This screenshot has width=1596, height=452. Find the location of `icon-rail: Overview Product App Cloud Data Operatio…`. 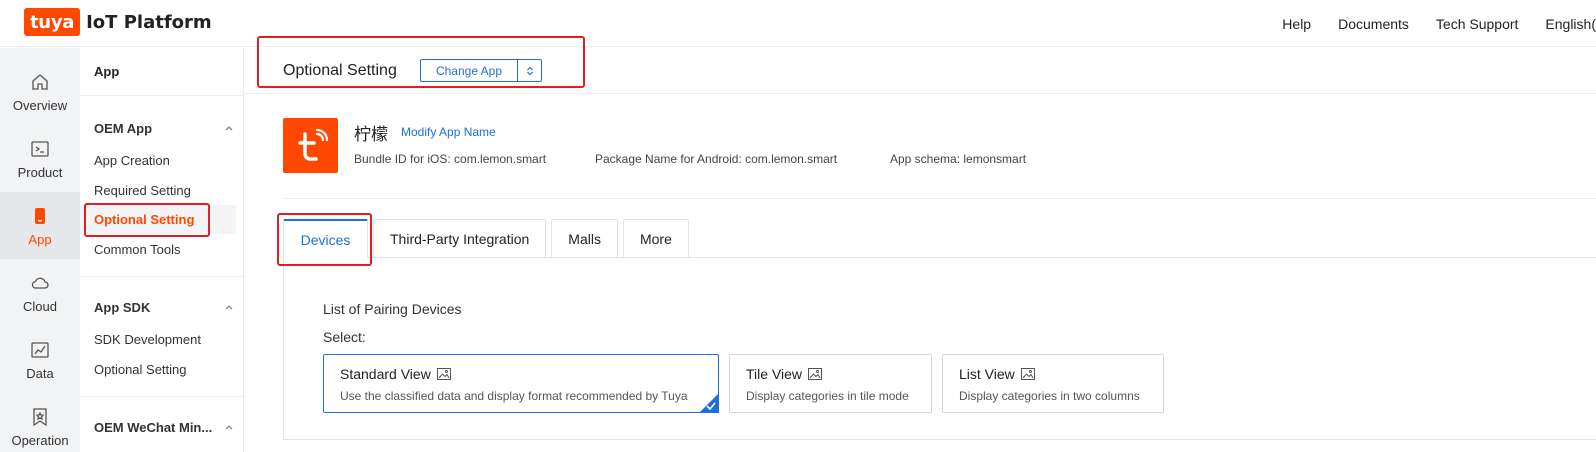

icon-rail: Overview Product App Cloud Data Operatio… is located at coordinates (40, 250).